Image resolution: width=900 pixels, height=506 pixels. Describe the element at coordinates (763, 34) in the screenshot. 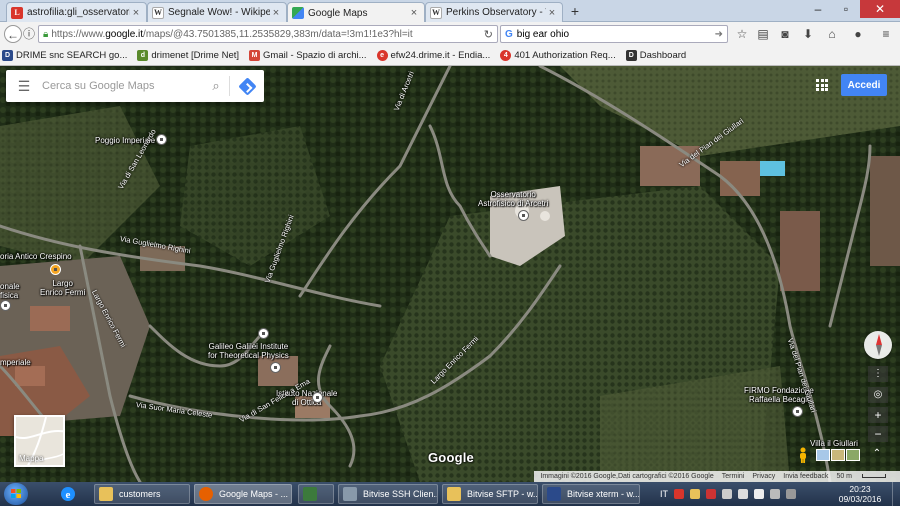

I see `reading-list-icon: ▤` at that location.